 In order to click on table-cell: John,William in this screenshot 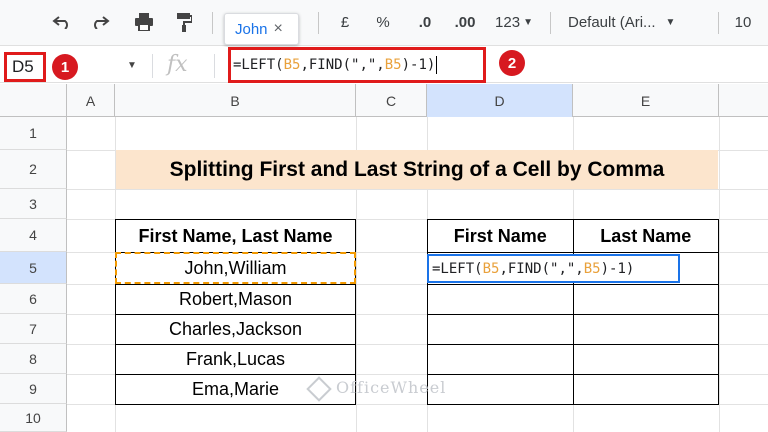, I will do `click(235, 268)`.